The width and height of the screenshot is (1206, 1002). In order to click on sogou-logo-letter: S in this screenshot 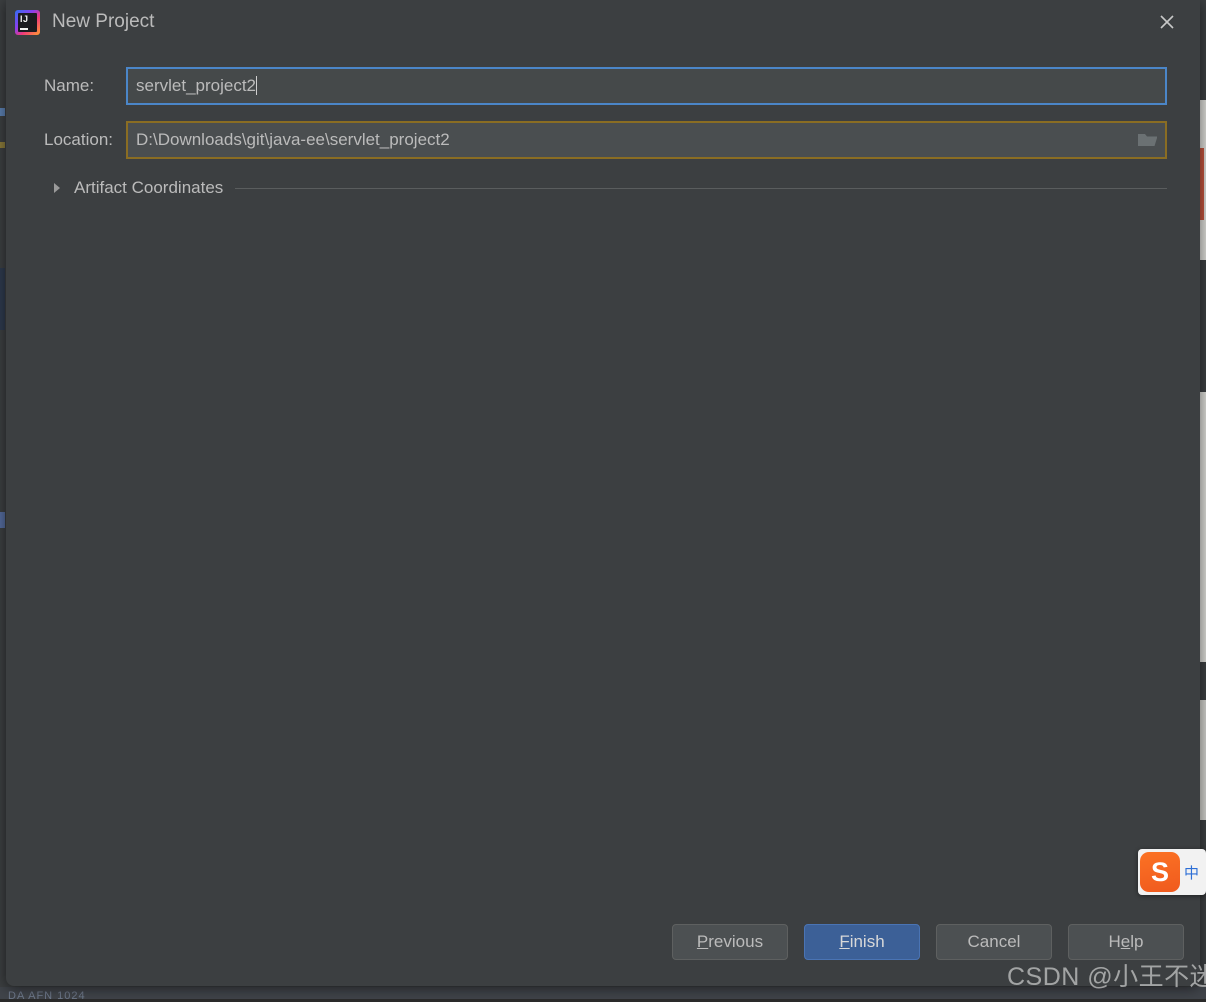, I will do `click(1160, 872)`.